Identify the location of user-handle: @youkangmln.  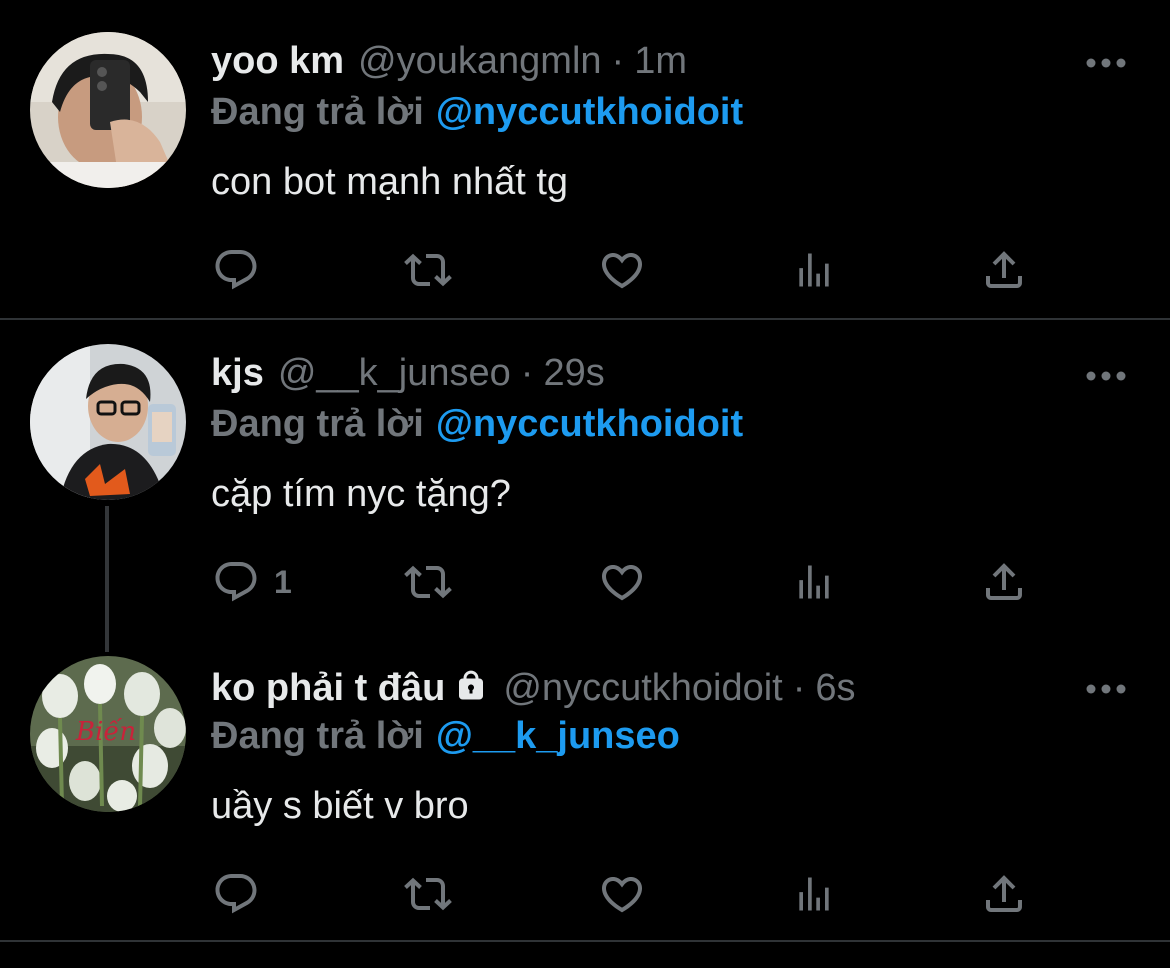
(479, 61).